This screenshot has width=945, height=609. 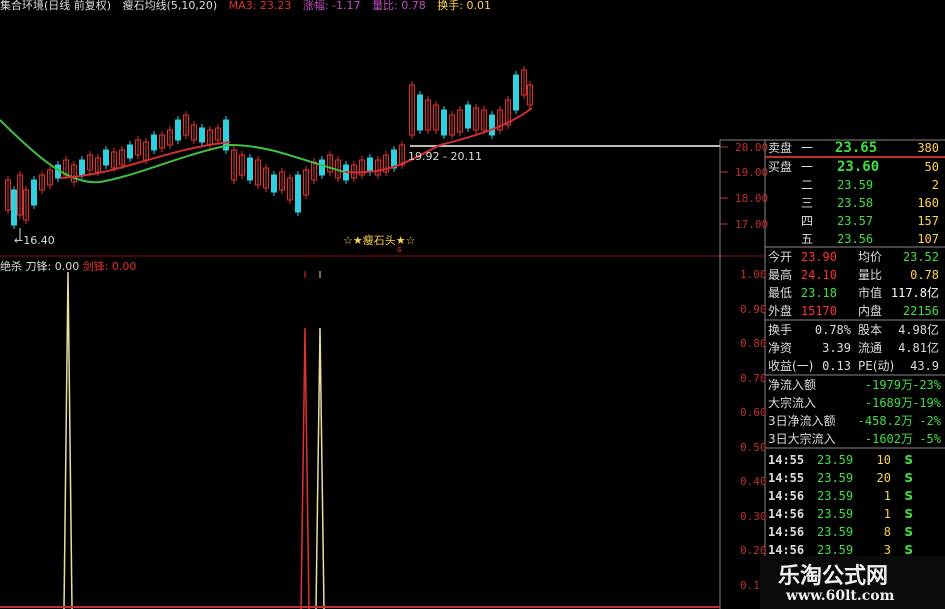 What do you see at coordinates (854, 532) in the screenshot?
I see `tick-row: 14:56 23.59 8 S` at bounding box center [854, 532].